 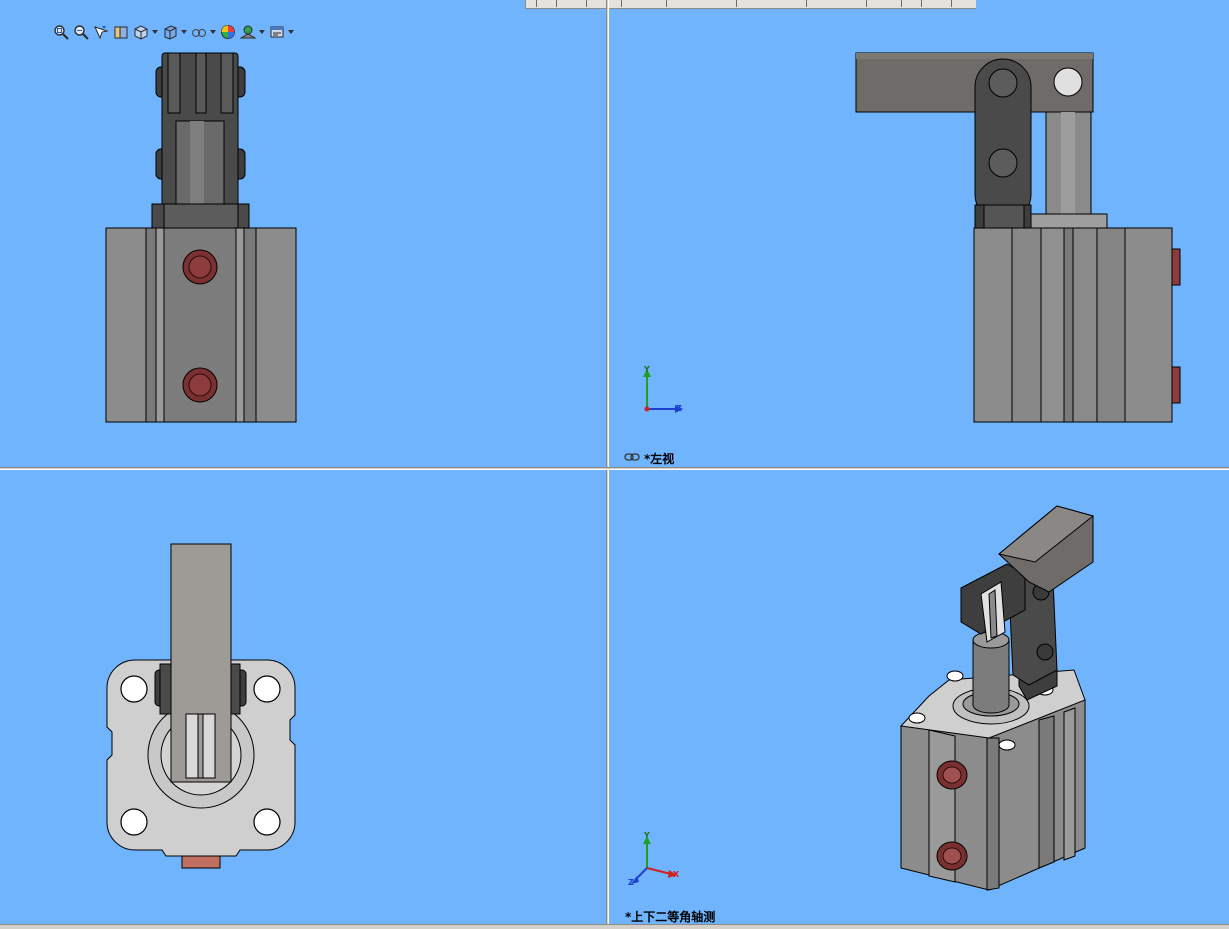 I want to click on command-manager-bar, so click(x=750, y=4).